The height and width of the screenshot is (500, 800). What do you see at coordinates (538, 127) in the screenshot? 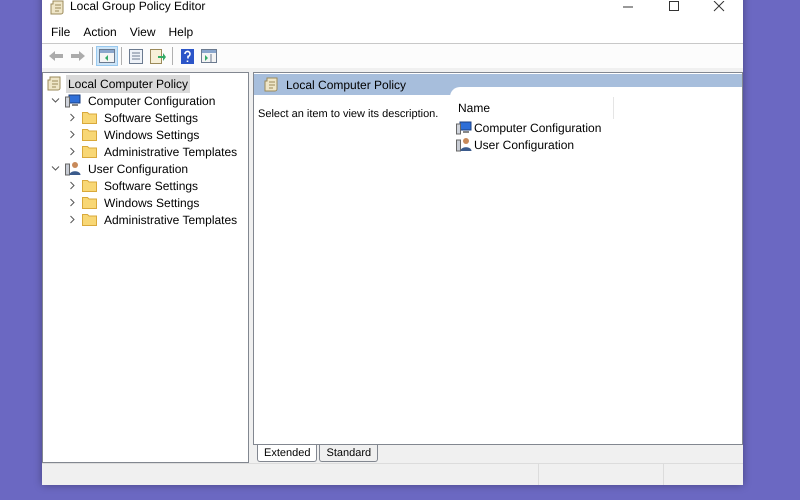
I see `list-item: Computer Configuration` at bounding box center [538, 127].